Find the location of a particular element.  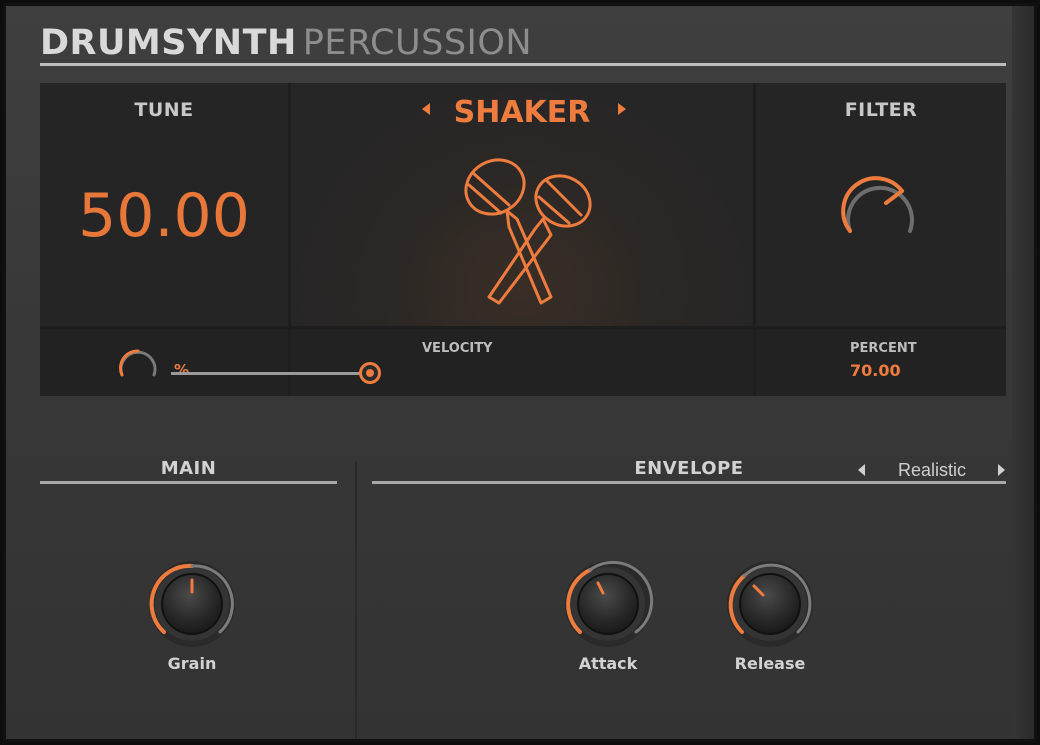

envelope-prev-arrow-icon is located at coordinates (861, 470).